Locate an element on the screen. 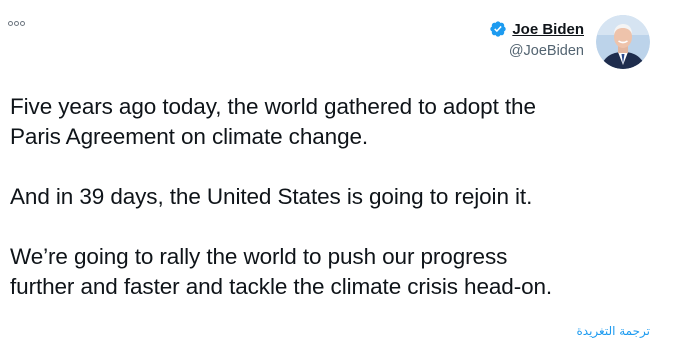 The height and width of the screenshot is (351, 673). author-name-row: Joe Biden is located at coordinates (536, 29).